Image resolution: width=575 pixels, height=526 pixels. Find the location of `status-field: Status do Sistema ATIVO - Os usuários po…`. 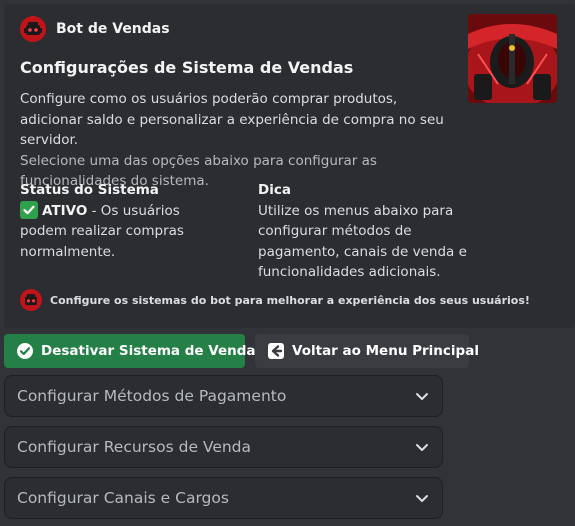

status-field: Status do Sistema ATIVO - Os usuários po… is located at coordinates (120, 221).